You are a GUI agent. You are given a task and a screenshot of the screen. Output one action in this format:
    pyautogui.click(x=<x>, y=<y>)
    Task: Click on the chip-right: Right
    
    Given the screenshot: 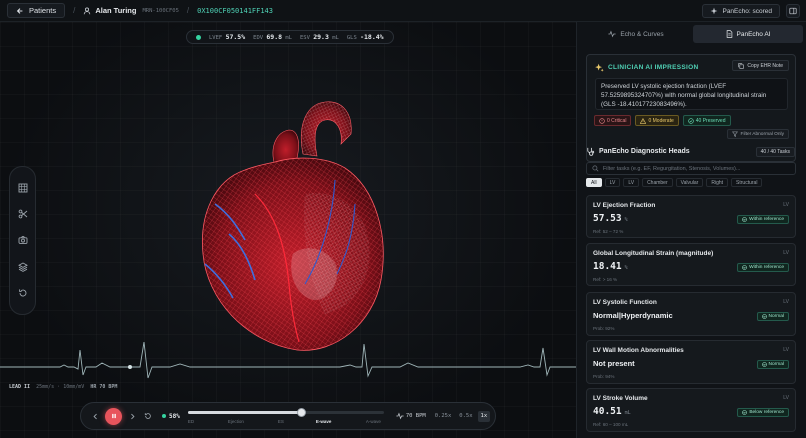 What is the action you would take?
    pyautogui.click(x=717, y=182)
    